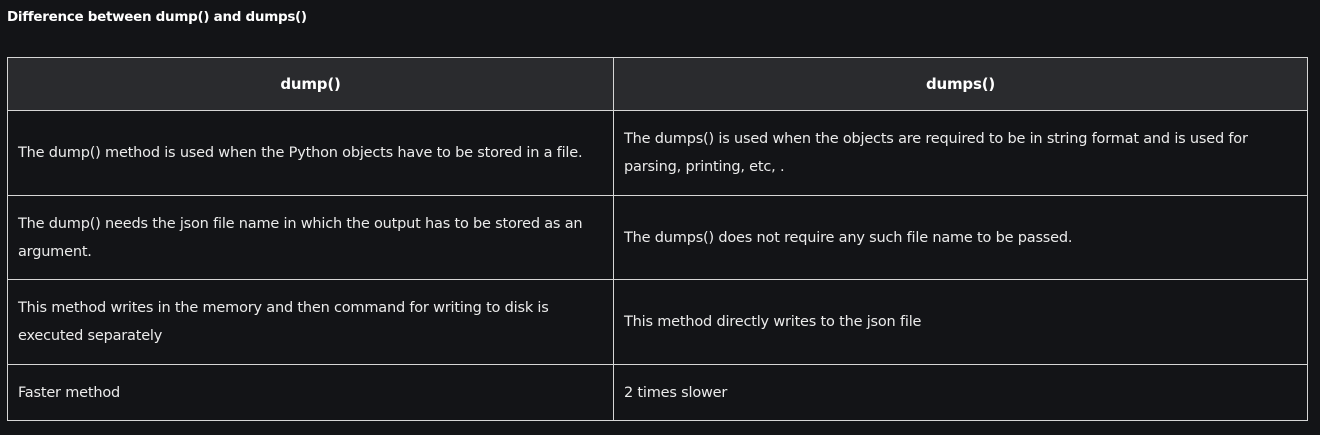  I want to click on table-row: Faster method 2 times slower, so click(657, 392).